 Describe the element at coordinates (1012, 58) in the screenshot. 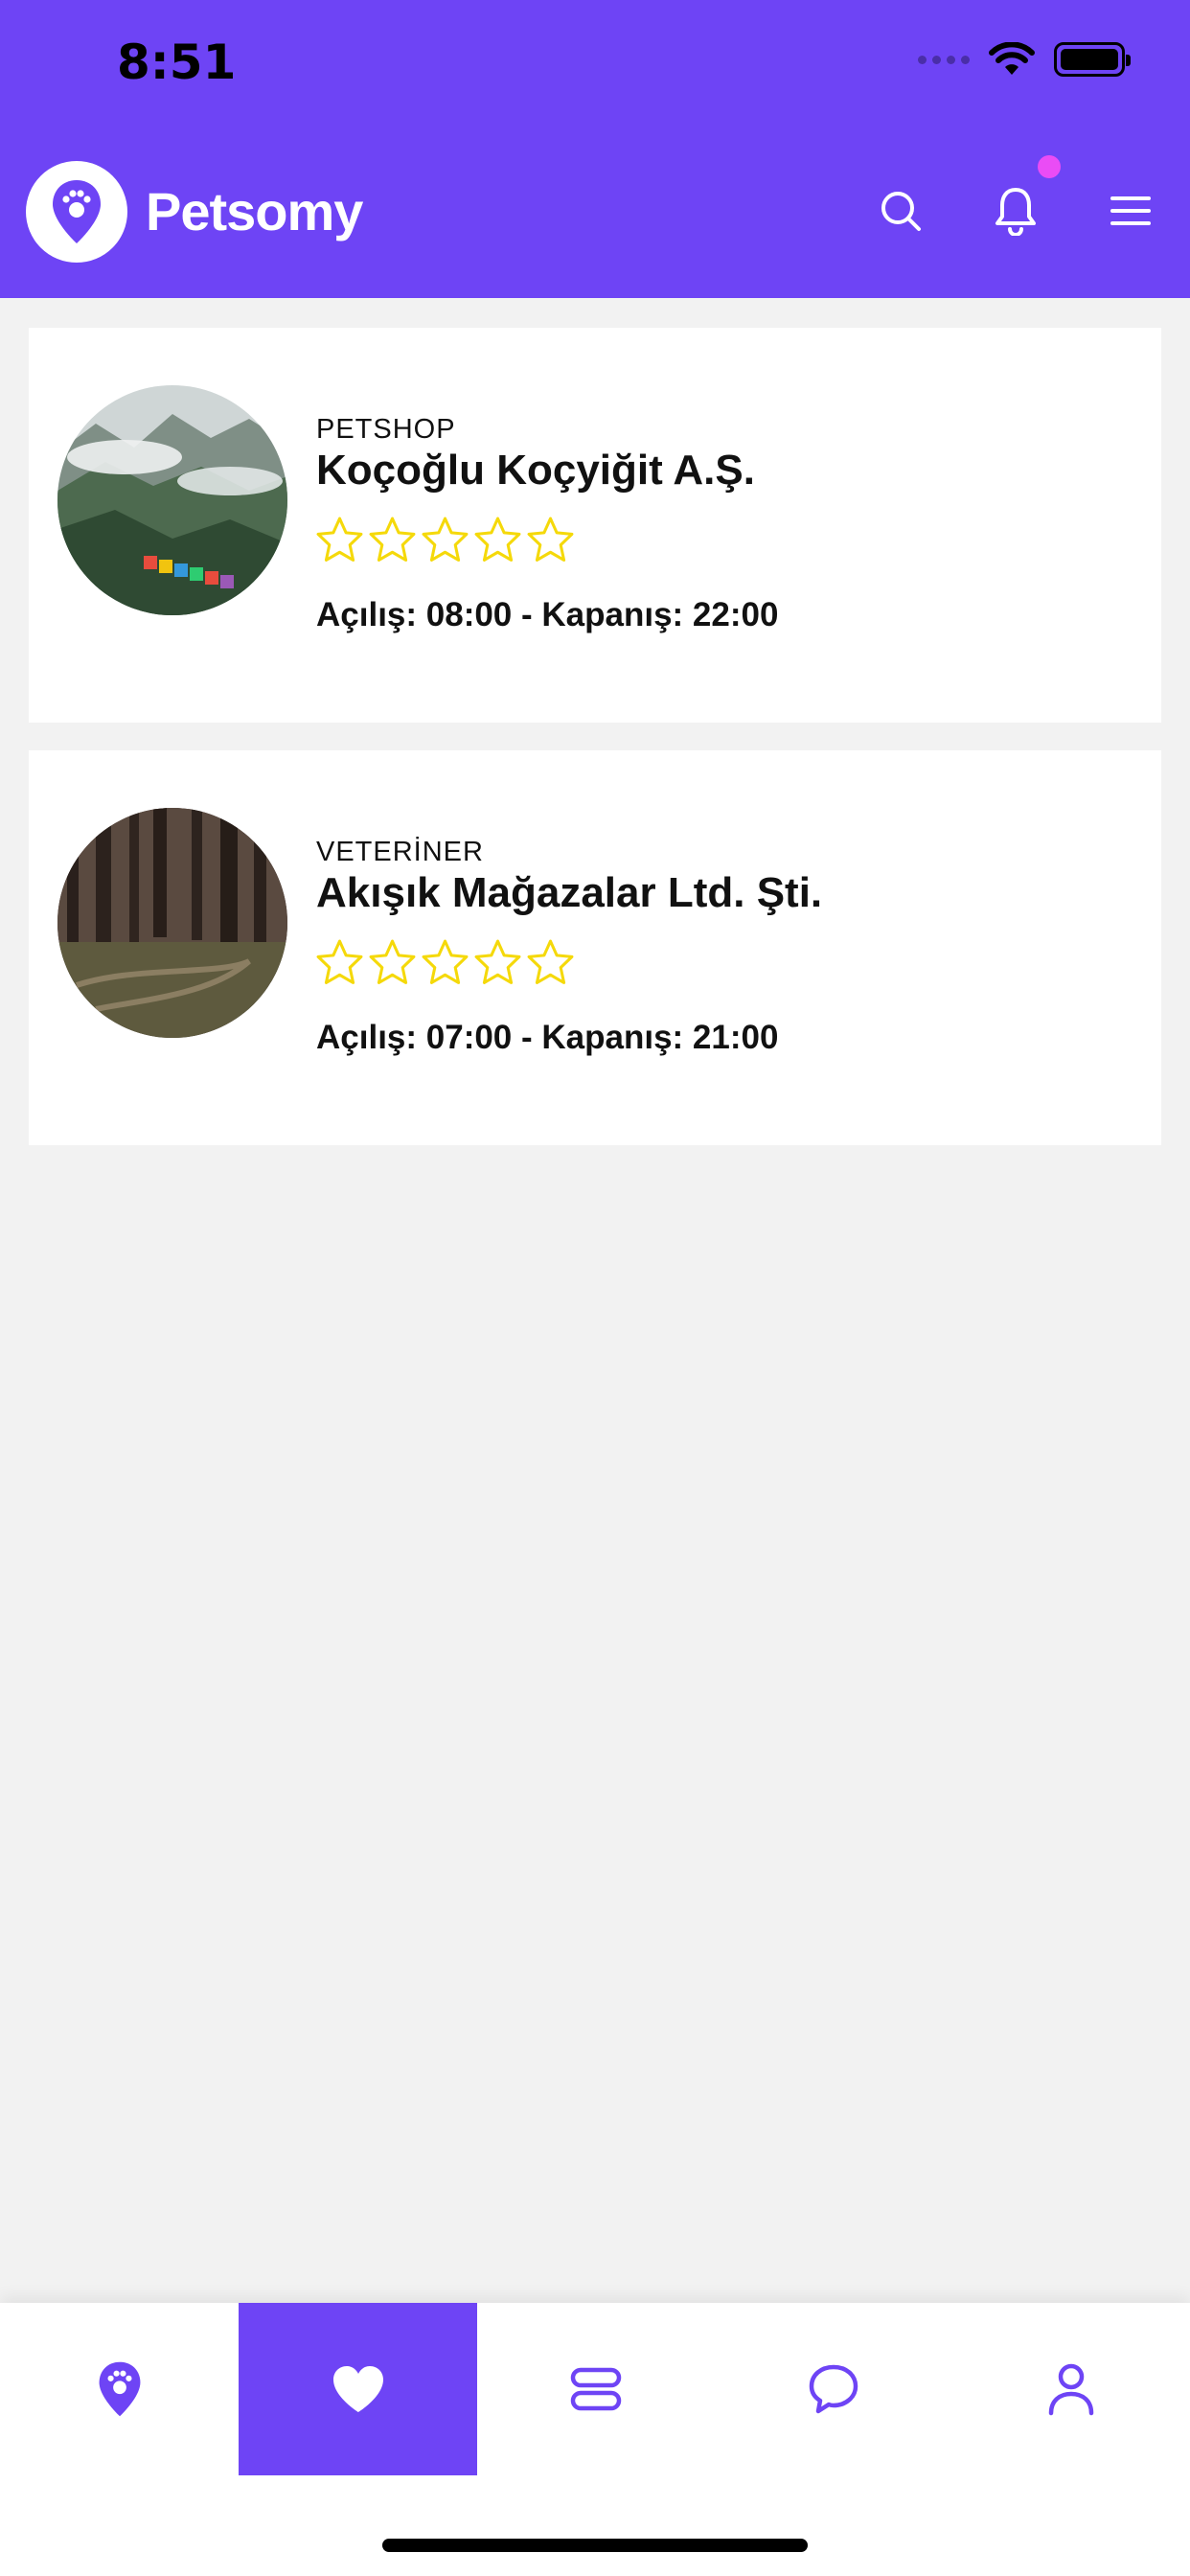

I see `wifi-icon` at that location.